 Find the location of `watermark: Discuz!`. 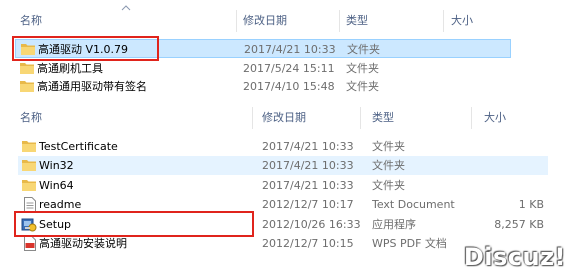

watermark: Discuz! is located at coordinates (514, 257).